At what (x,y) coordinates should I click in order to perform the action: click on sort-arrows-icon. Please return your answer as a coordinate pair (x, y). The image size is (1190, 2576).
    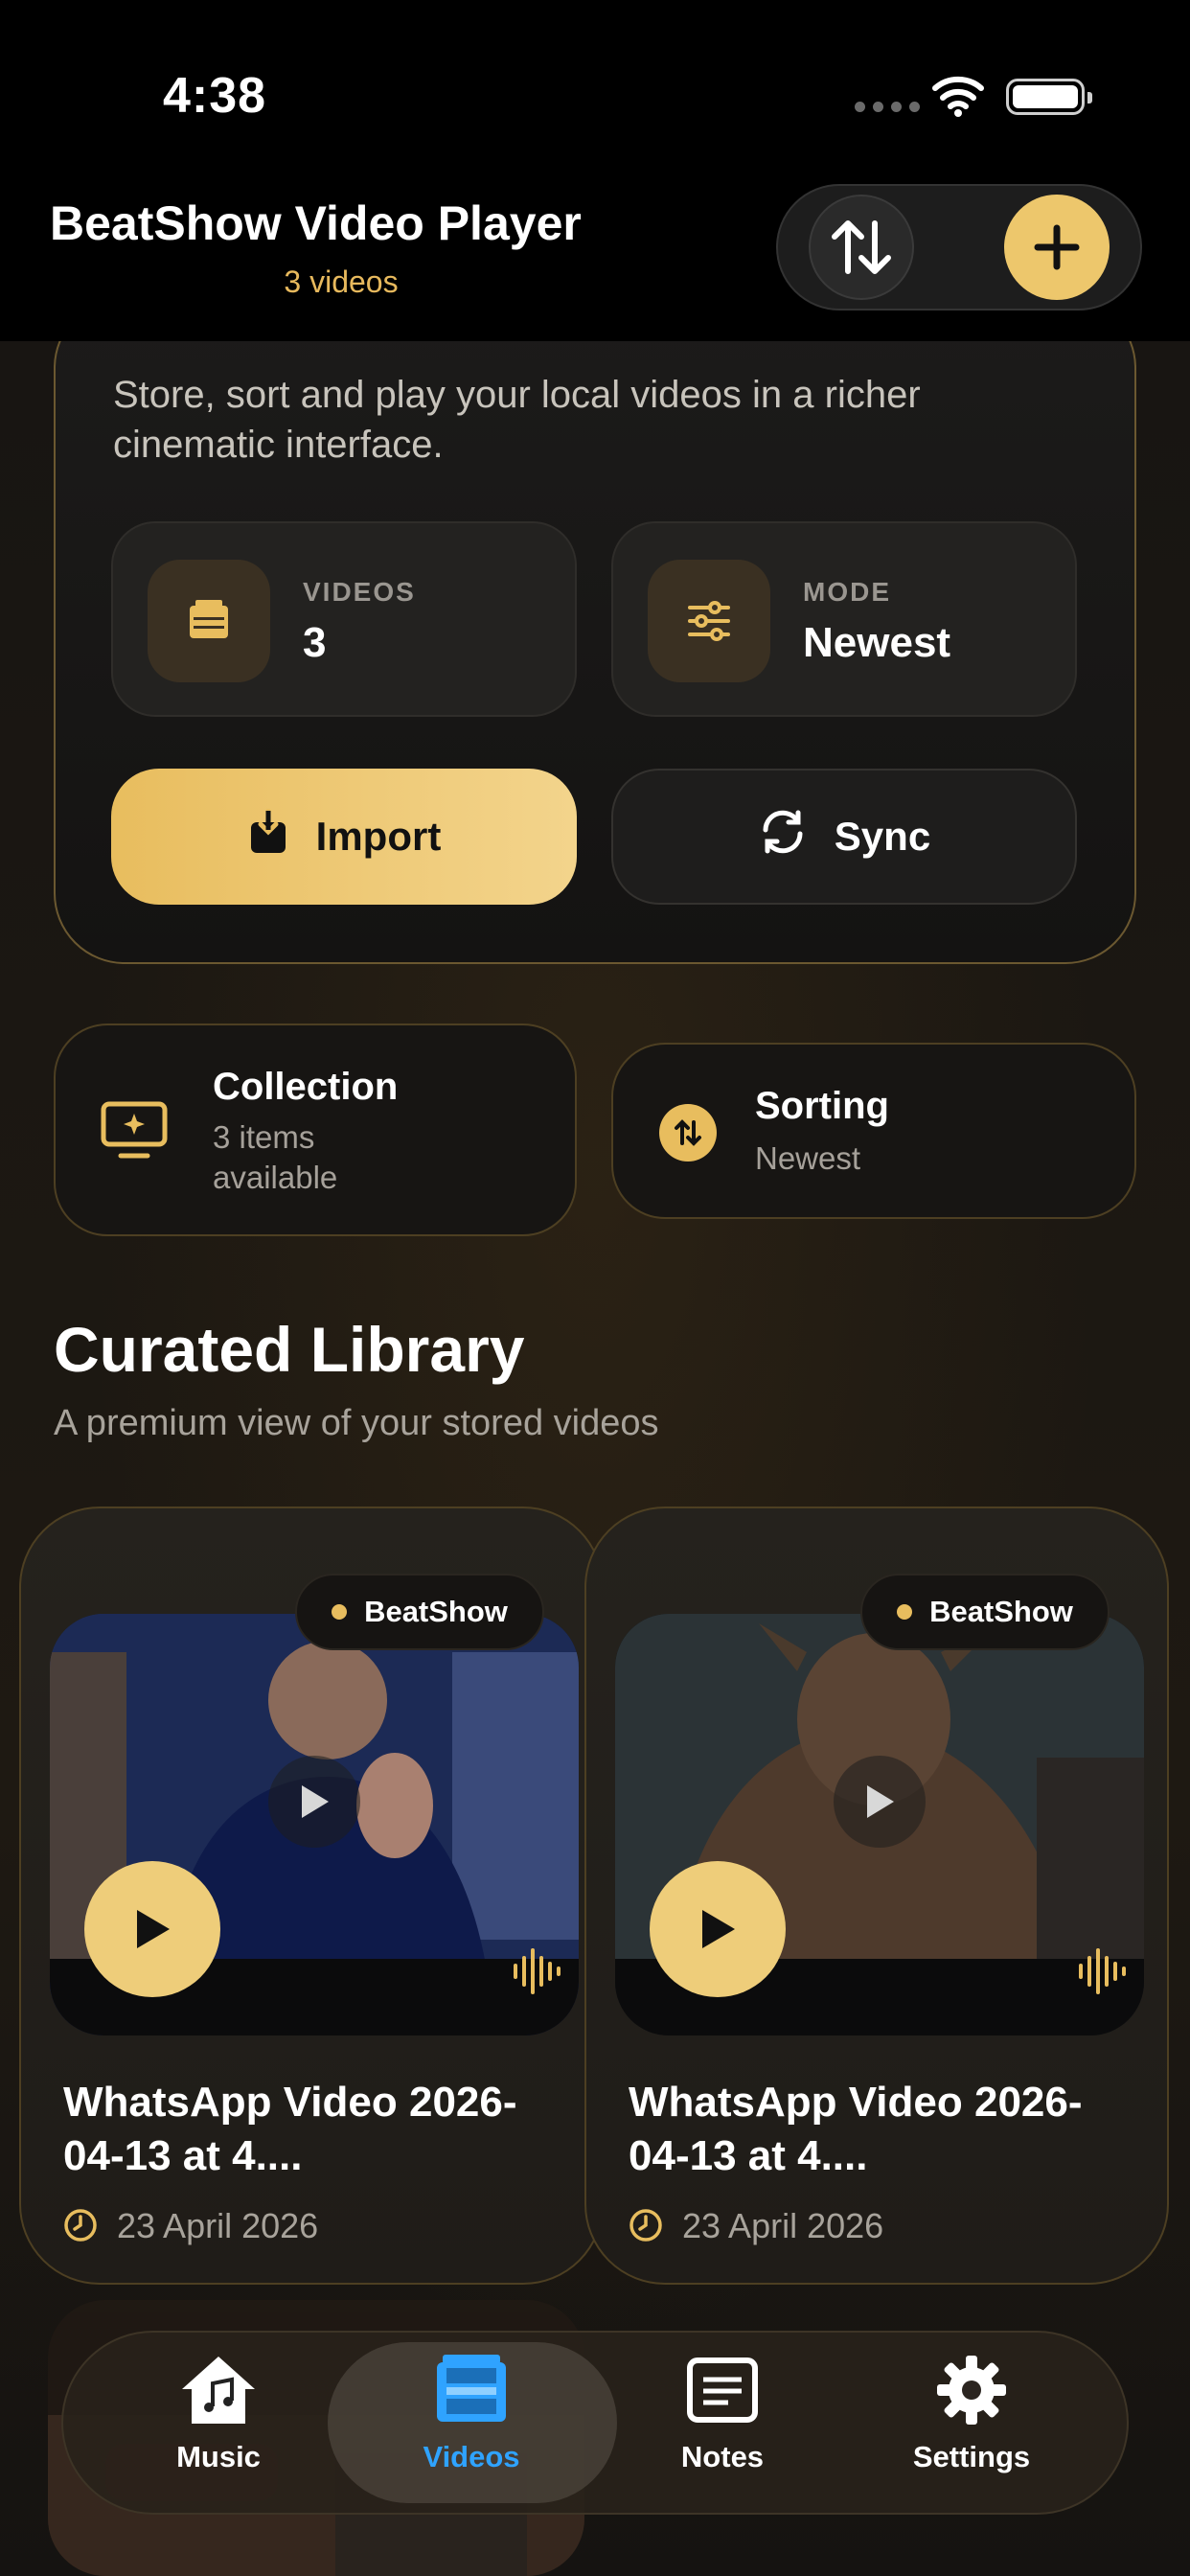
    Looking at the image, I should click on (688, 1133).